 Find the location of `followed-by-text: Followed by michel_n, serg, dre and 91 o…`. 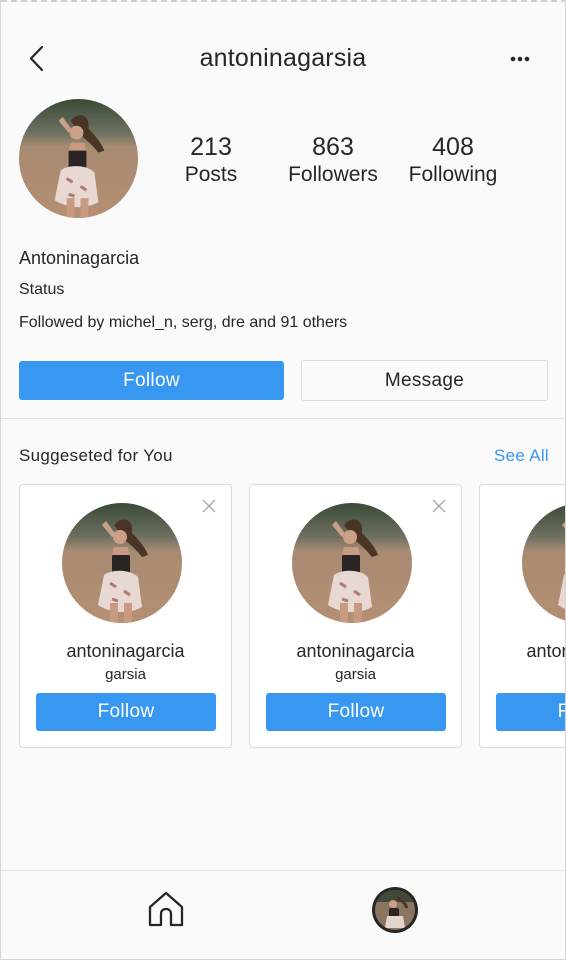

followed-by-text: Followed by michel_n, serg, dre and 91 o… is located at coordinates (183, 323).